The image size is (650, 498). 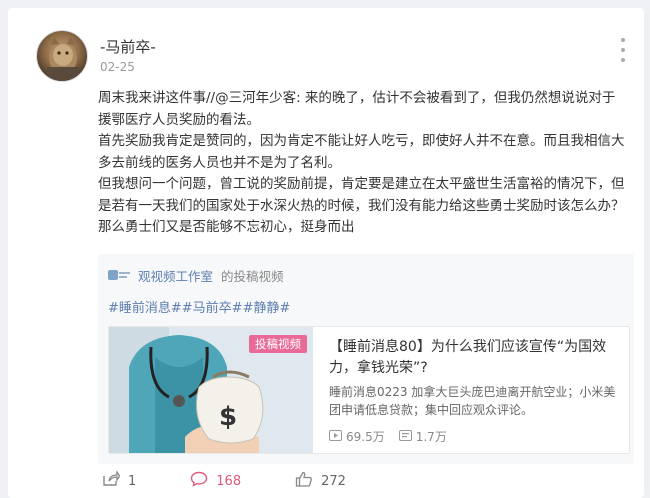 What do you see at coordinates (128, 46) in the screenshot?
I see `author-name: -马前卒-` at bounding box center [128, 46].